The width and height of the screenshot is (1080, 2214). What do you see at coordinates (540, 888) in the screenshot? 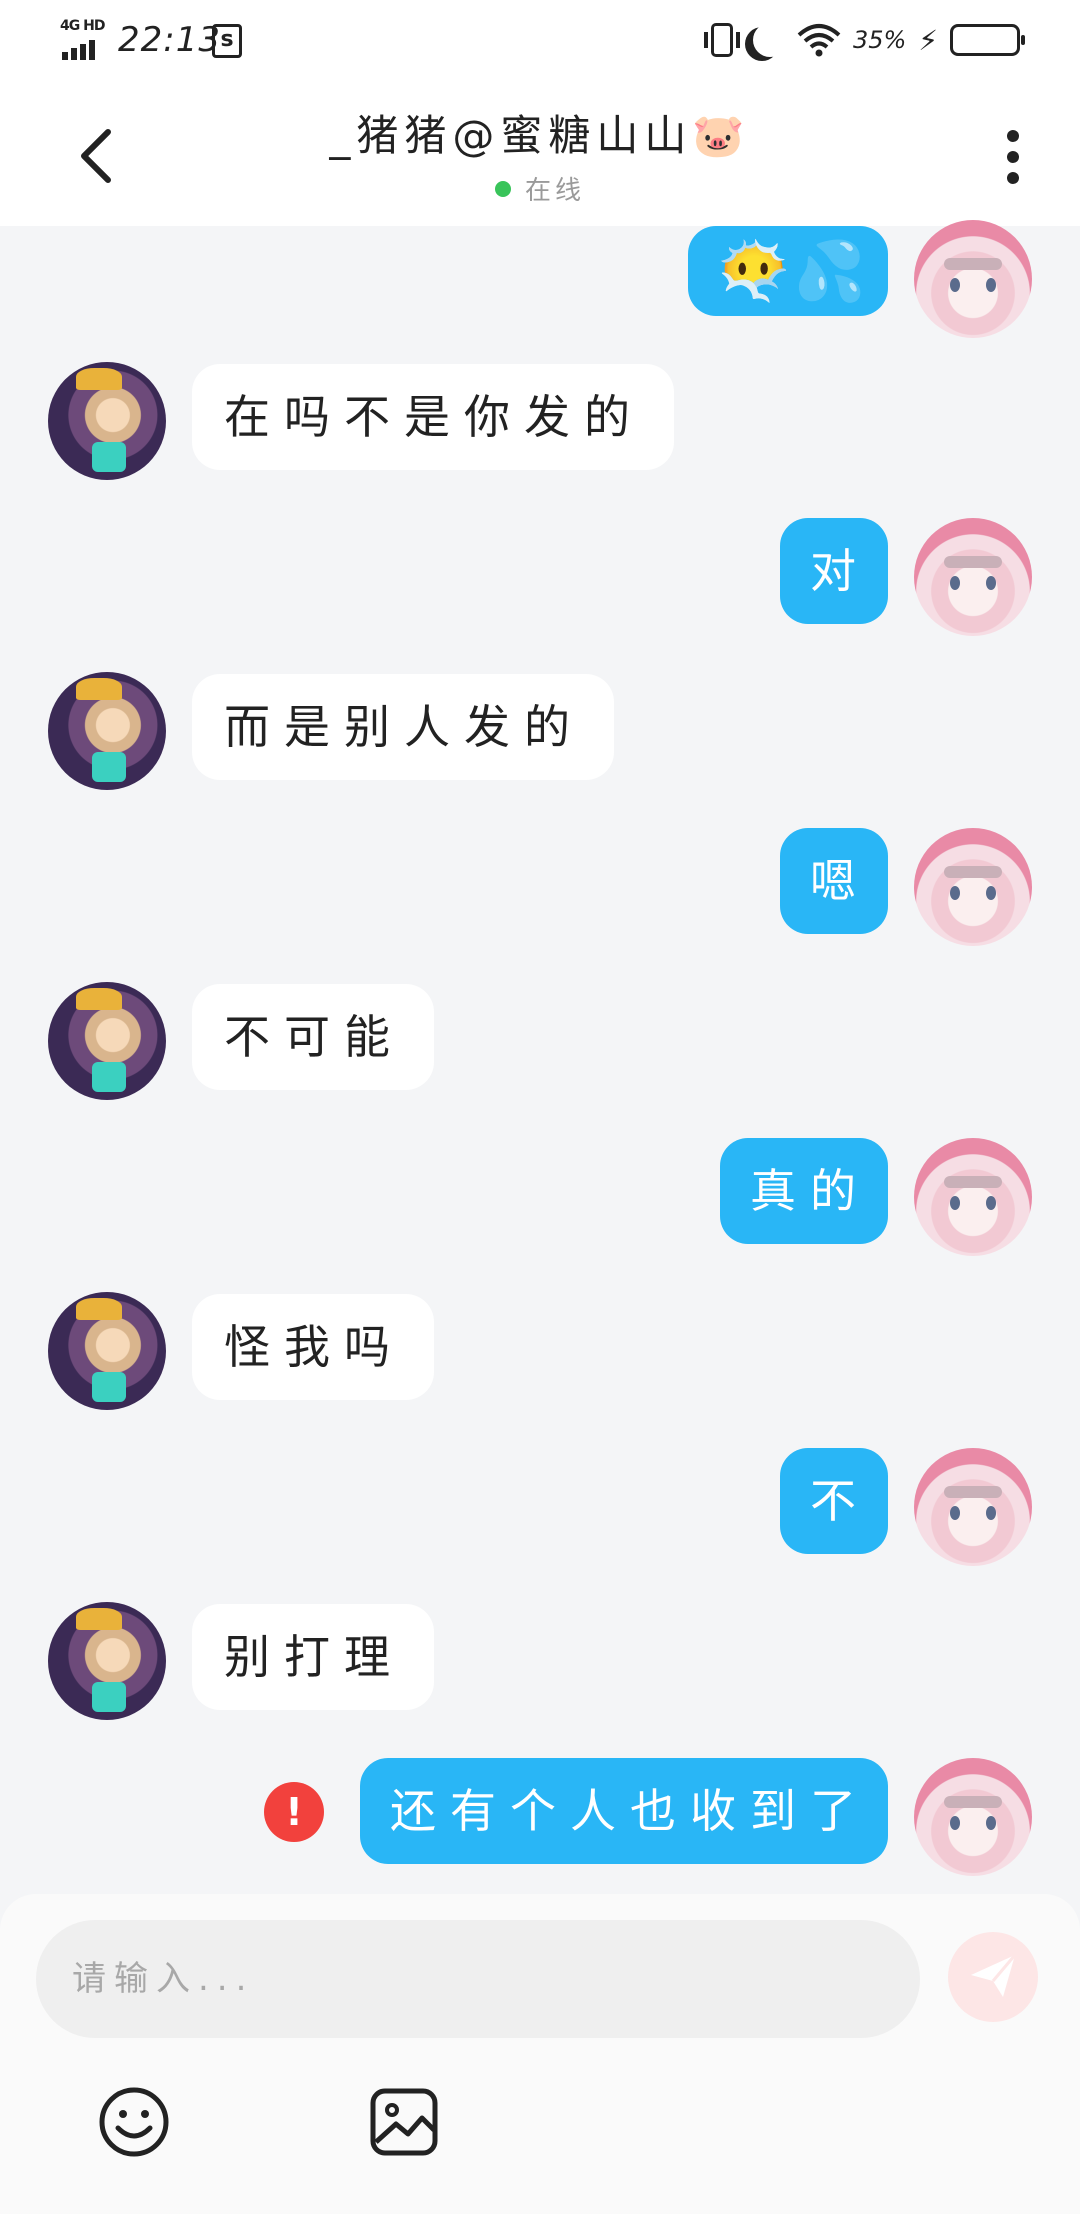
I see `message-row: 嗯` at bounding box center [540, 888].